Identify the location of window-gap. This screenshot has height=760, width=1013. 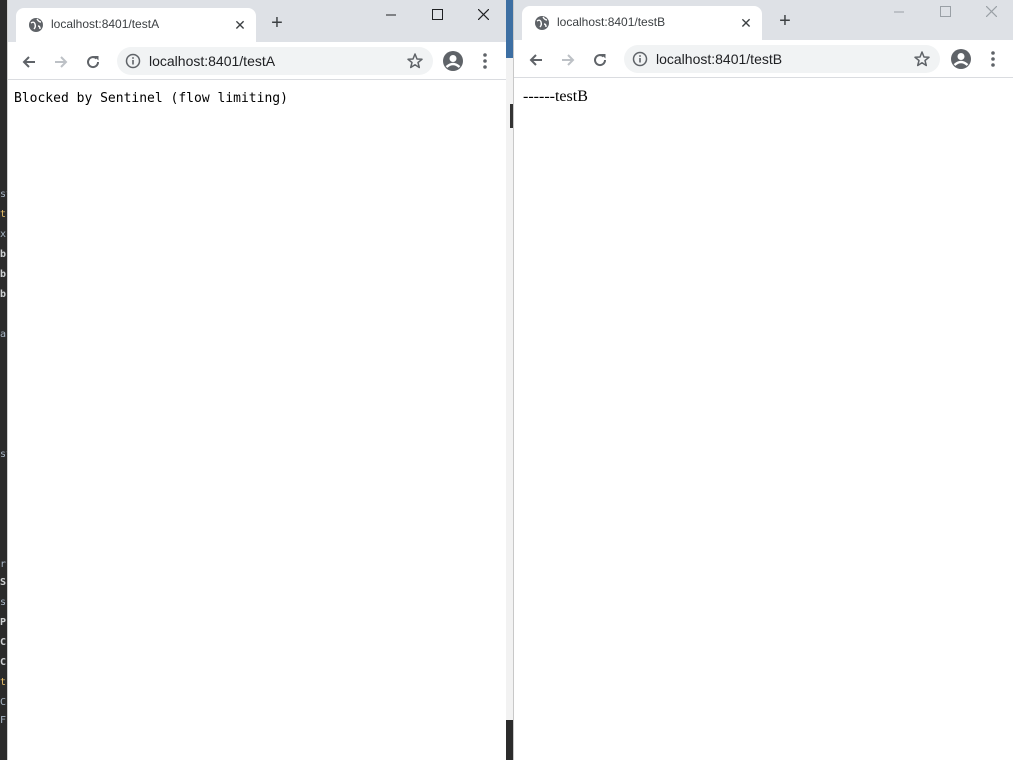
(509, 380).